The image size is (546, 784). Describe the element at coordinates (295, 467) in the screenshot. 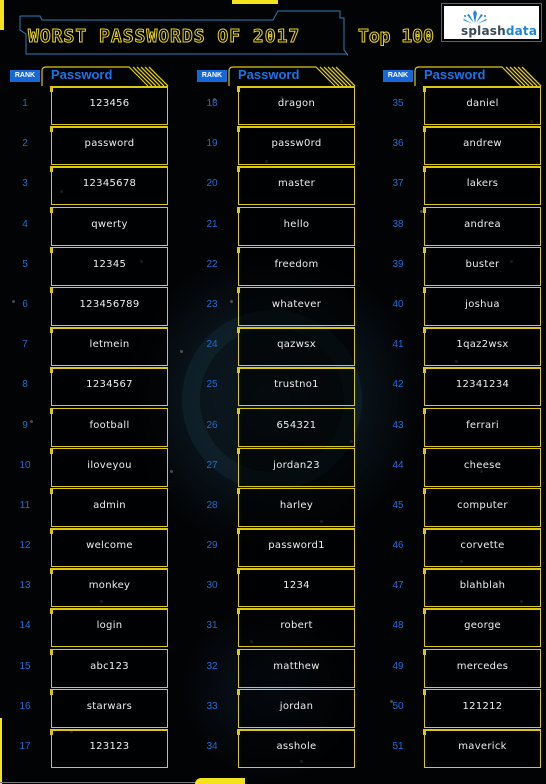

I see `password-cell: jordan23` at that location.